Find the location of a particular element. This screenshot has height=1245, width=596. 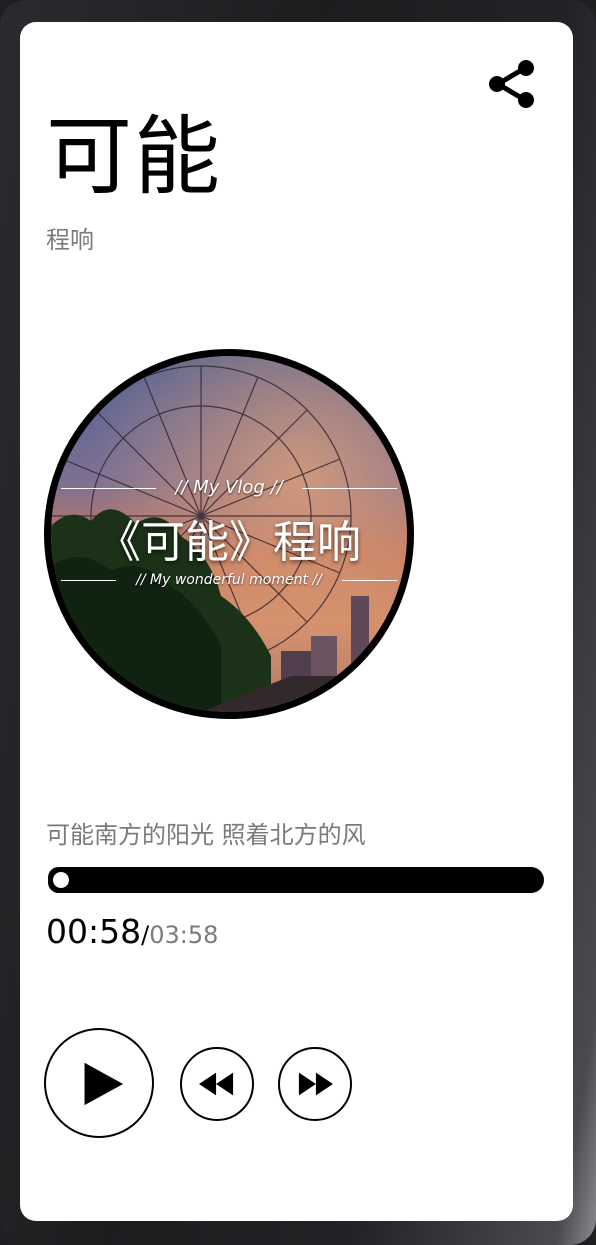

total-time: 03:58 is located at coordinates (184, 935).